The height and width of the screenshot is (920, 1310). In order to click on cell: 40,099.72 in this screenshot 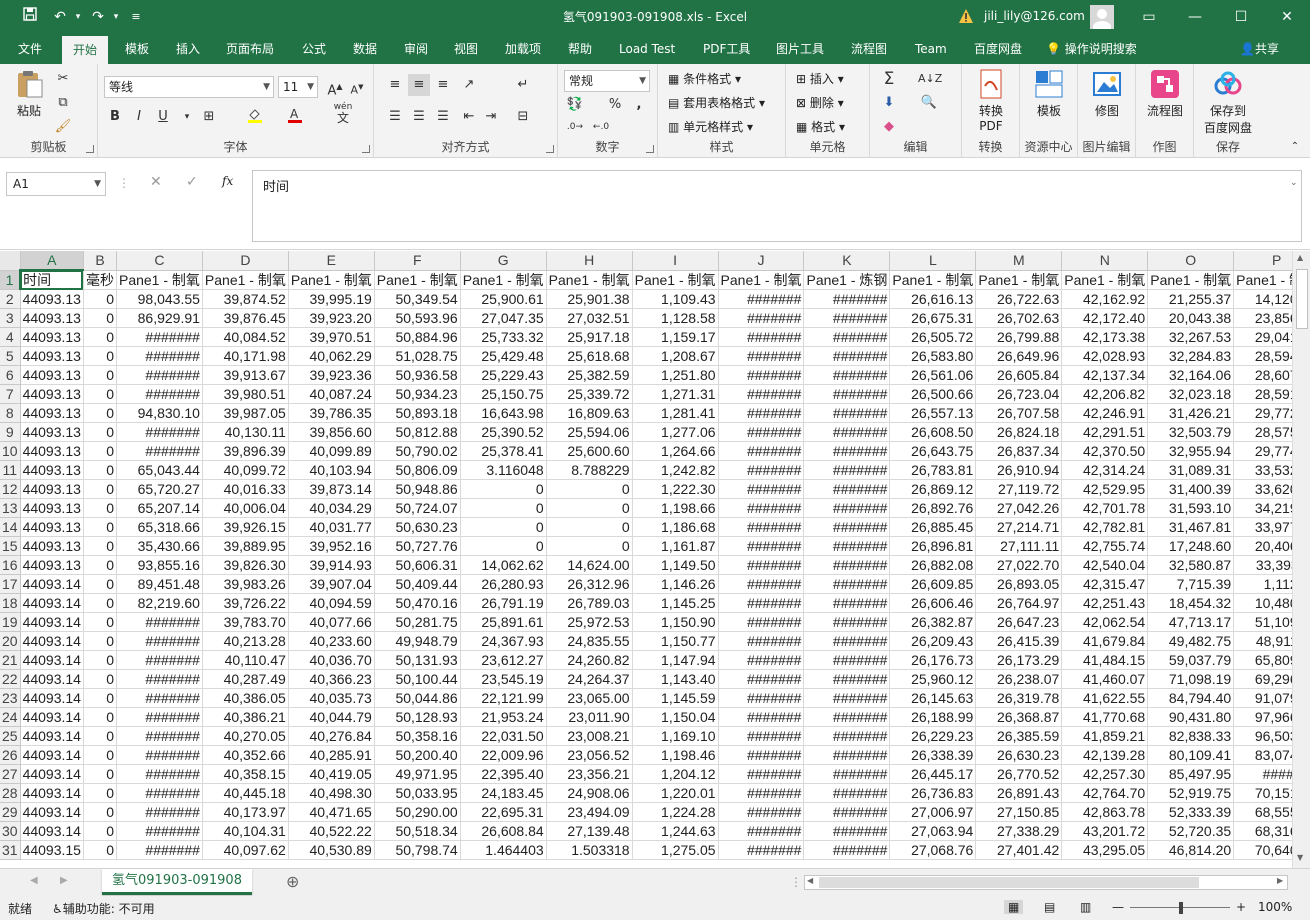, I will do `click(245, 470)`.